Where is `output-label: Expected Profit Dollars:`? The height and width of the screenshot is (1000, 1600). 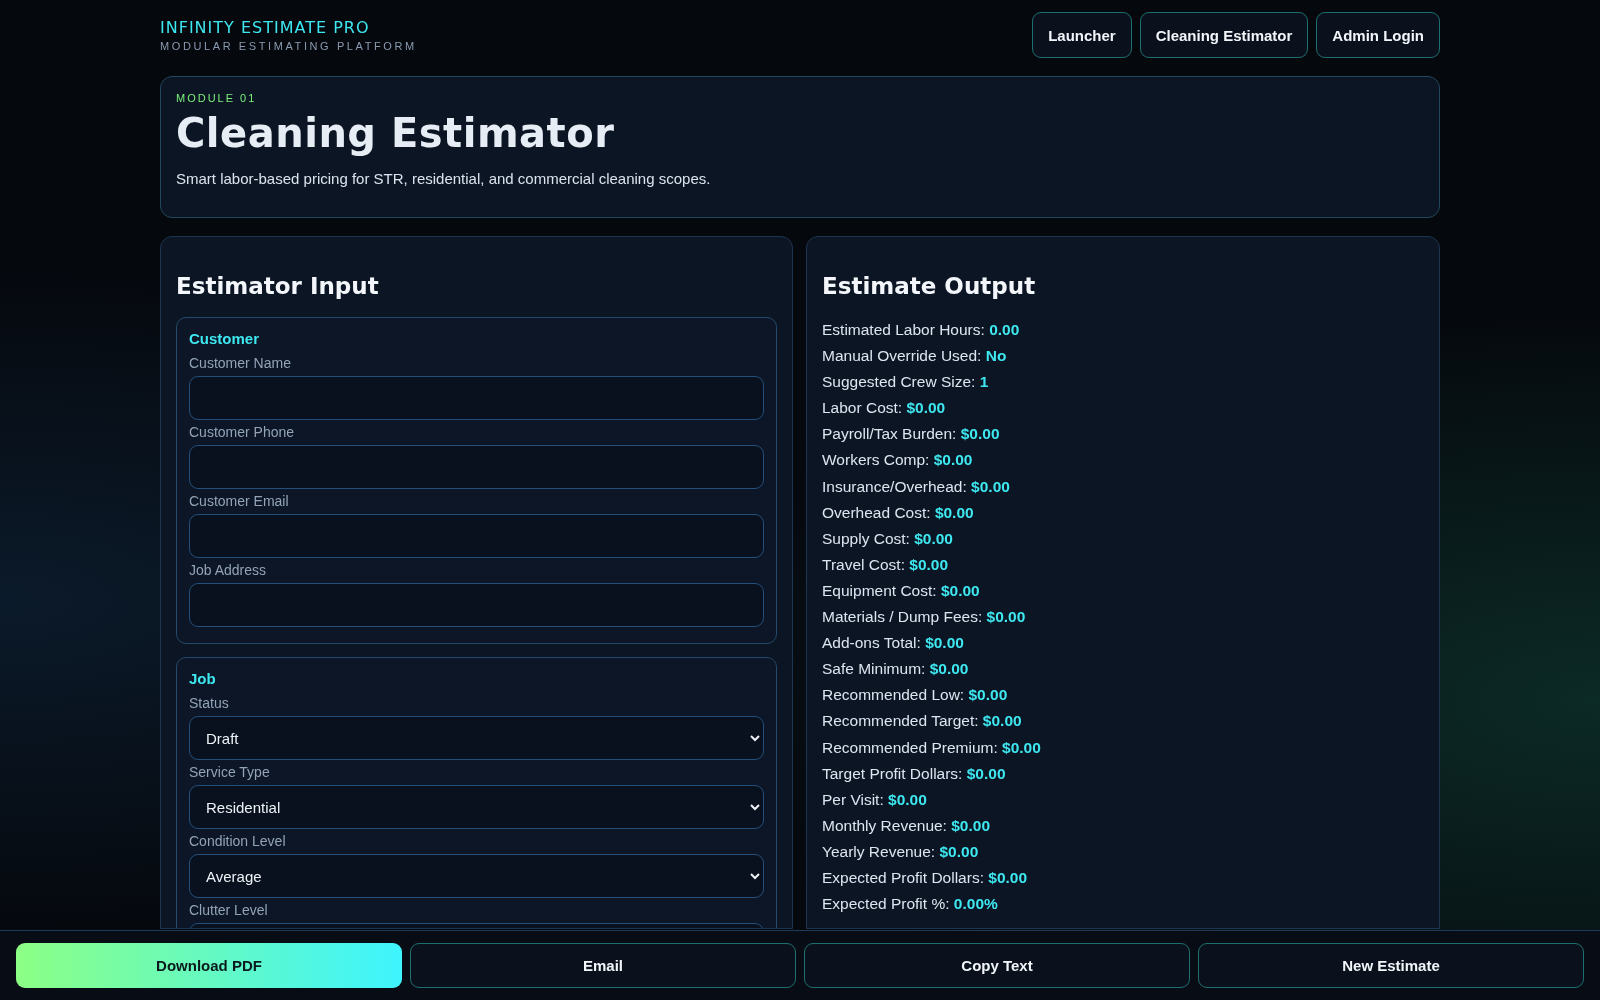
output-label: Expected Profit Dollars: is located at coordinates (903, 877).